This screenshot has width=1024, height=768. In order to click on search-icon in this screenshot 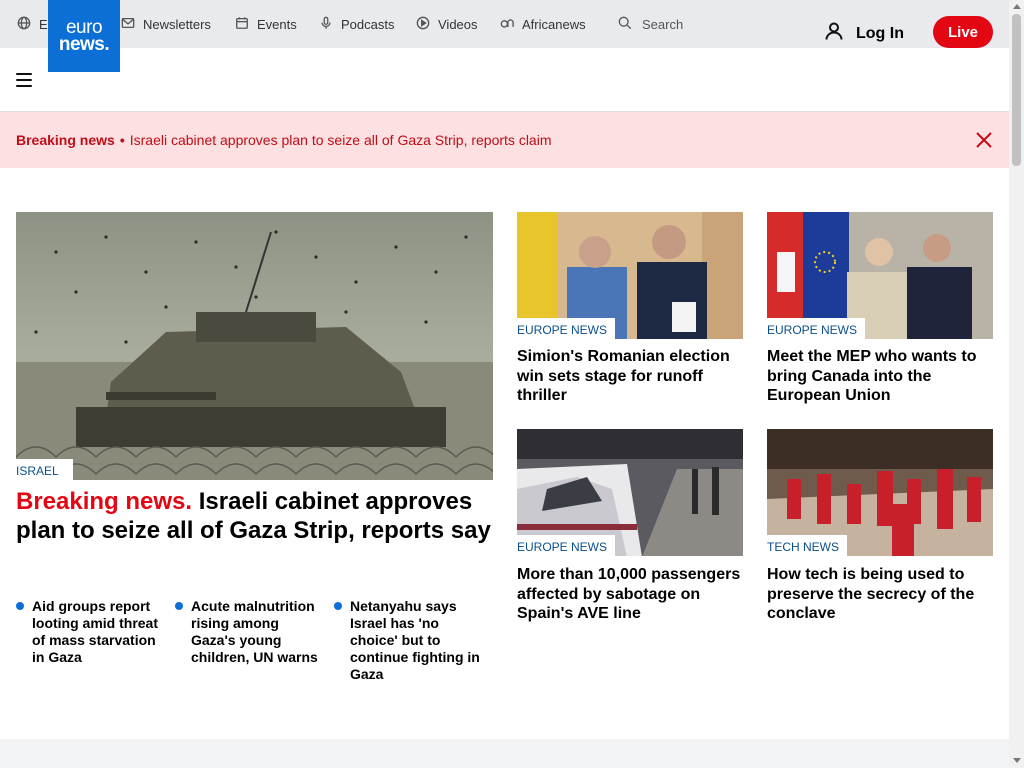, I will do `click(625, 24)`.